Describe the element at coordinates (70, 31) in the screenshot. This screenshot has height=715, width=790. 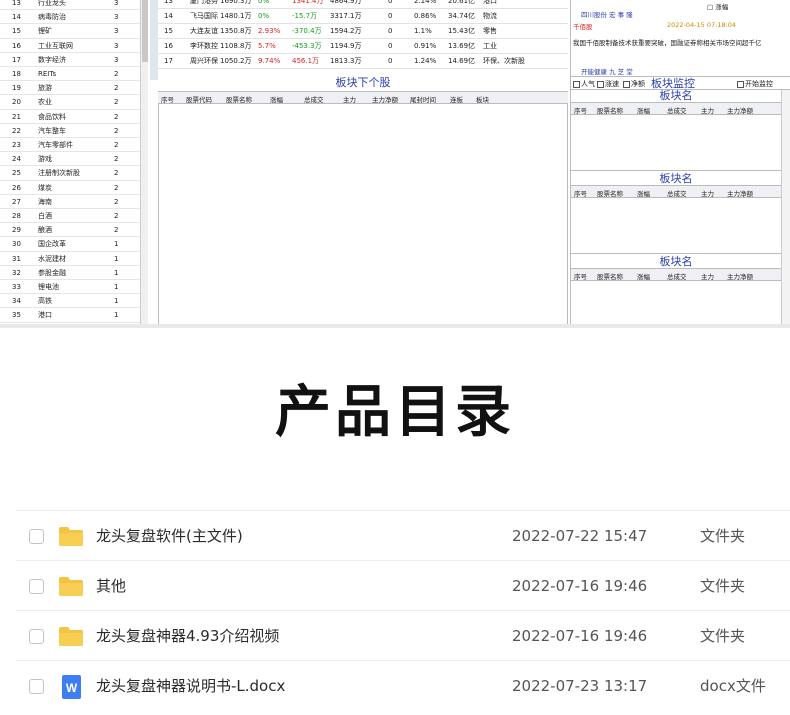
I see `sector-list-item: 15 锂矿 3` at that location.